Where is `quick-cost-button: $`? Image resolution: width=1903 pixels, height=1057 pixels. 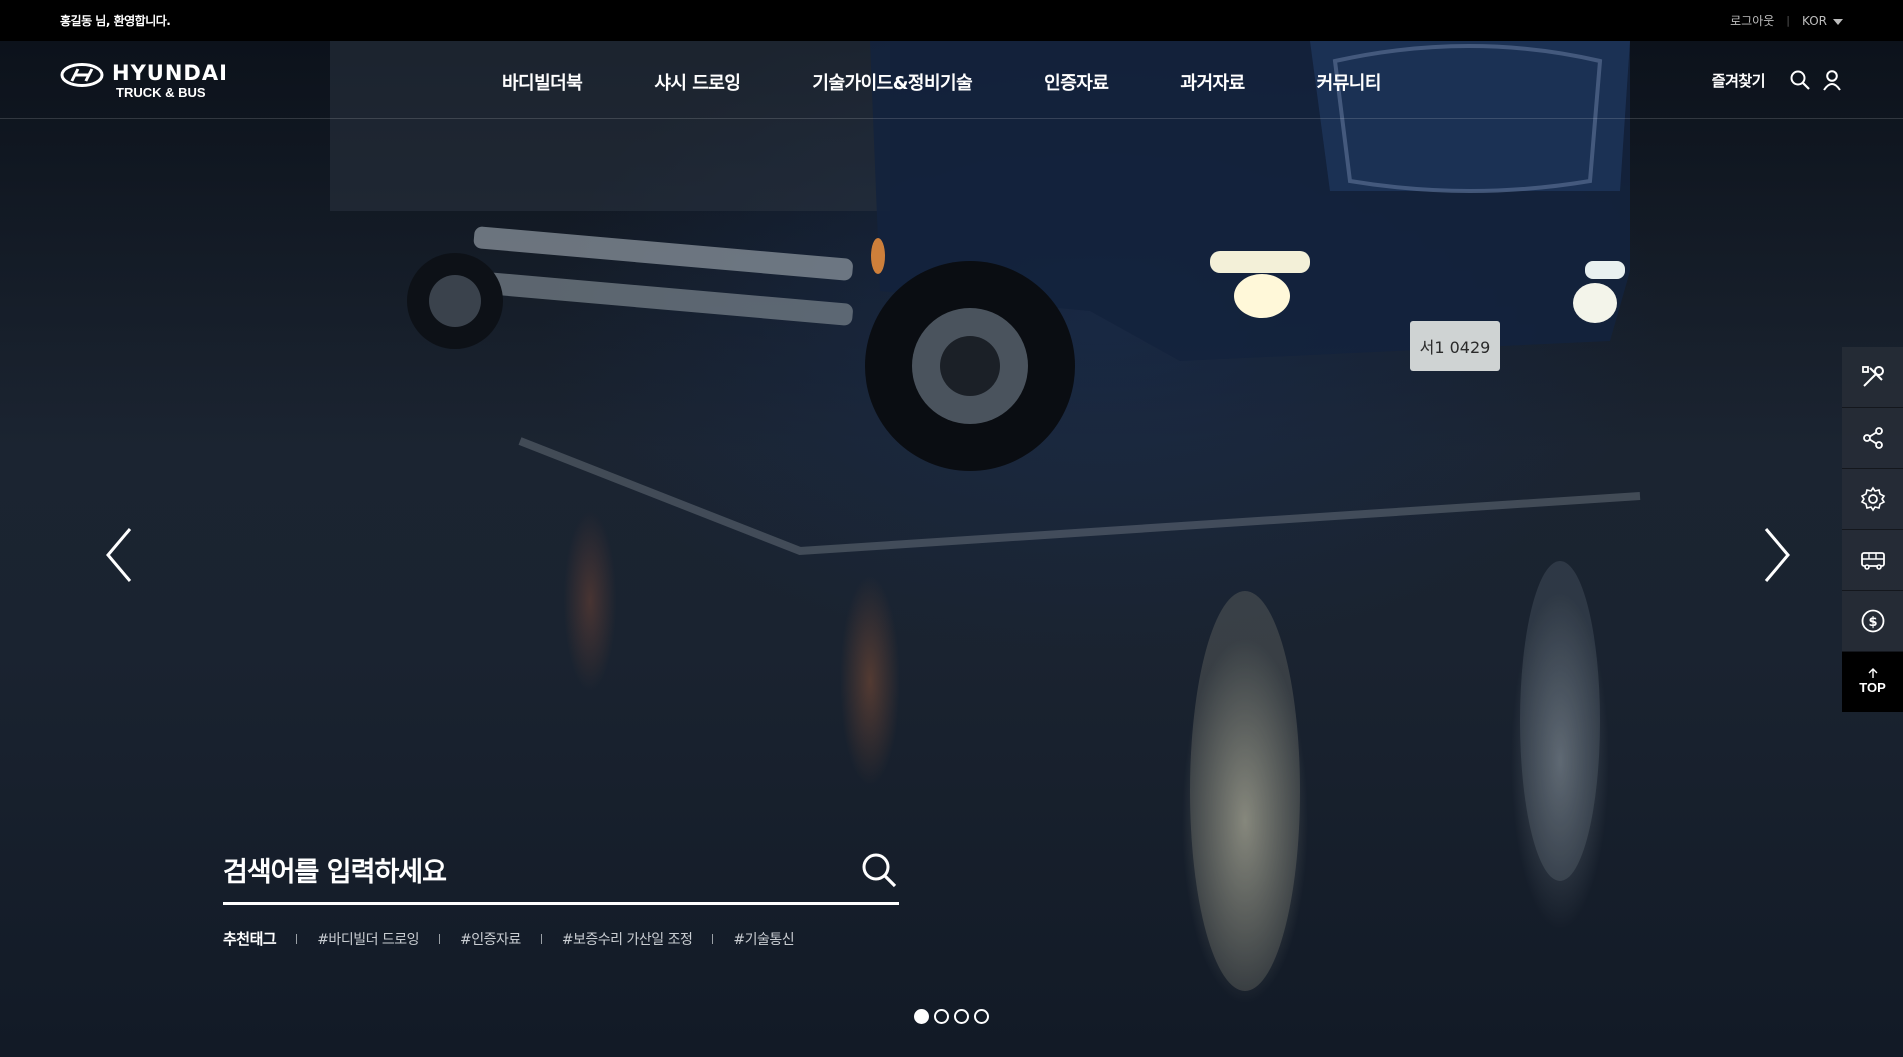
quick-cost-button: $ is located at coordinates (1872, 621).